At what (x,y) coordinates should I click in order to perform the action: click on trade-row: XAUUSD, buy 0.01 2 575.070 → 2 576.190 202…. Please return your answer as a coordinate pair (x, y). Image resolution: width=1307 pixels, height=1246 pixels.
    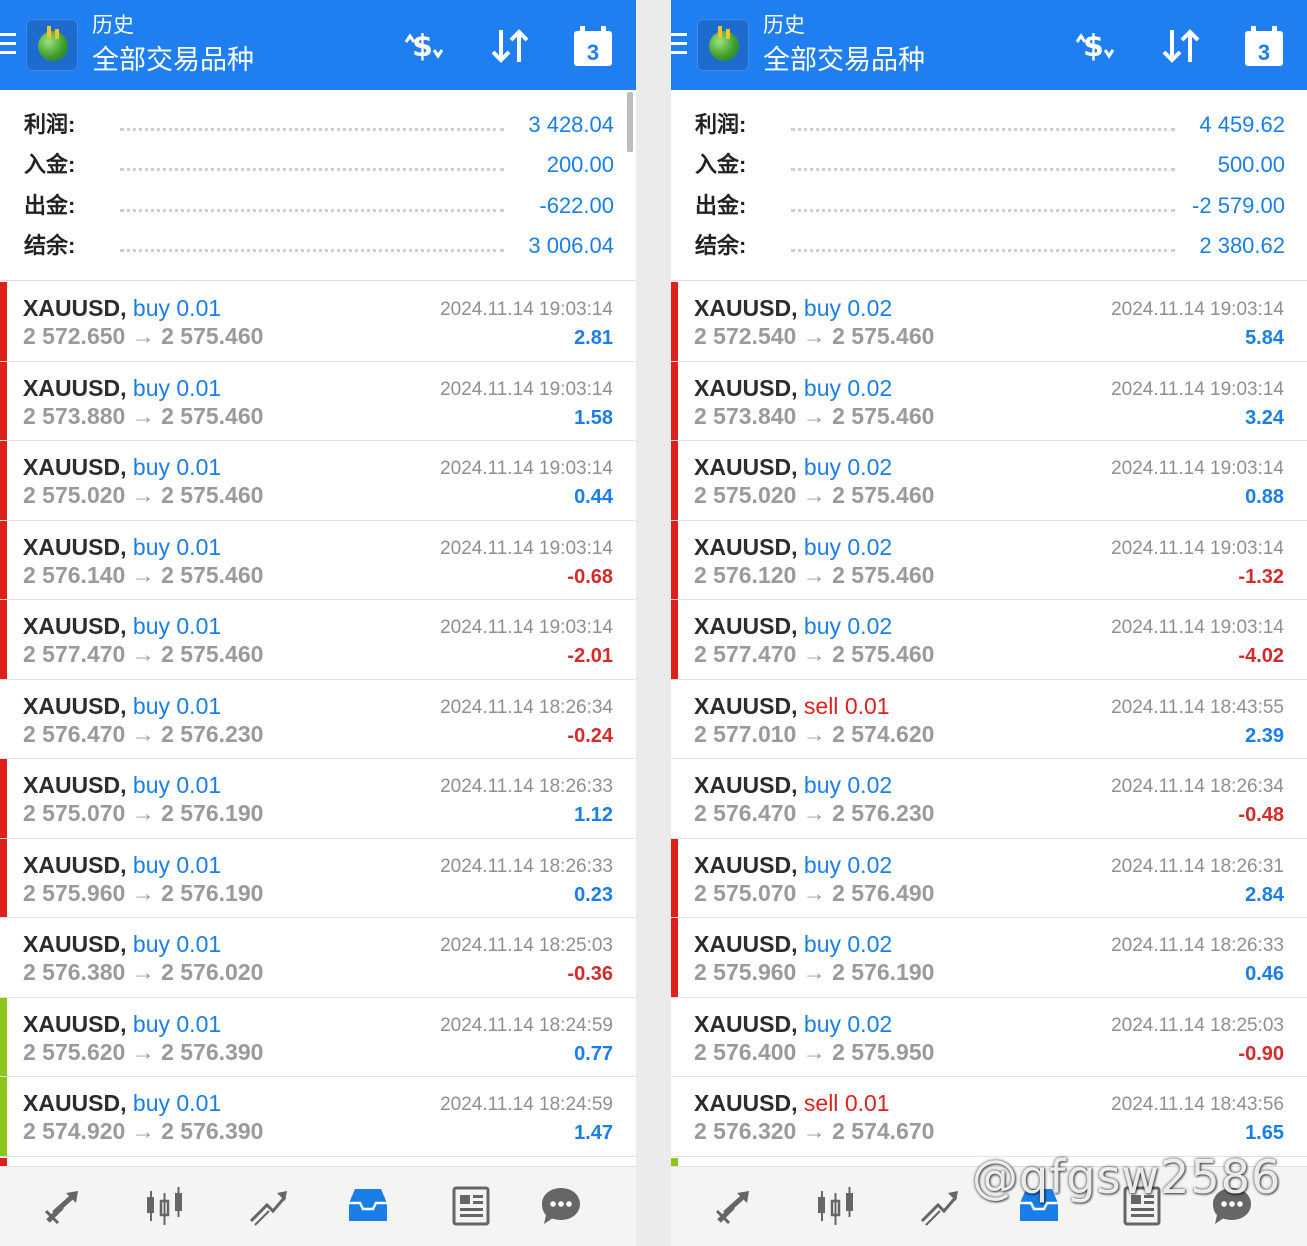
    Looking at the image, I should click on (318, 799).